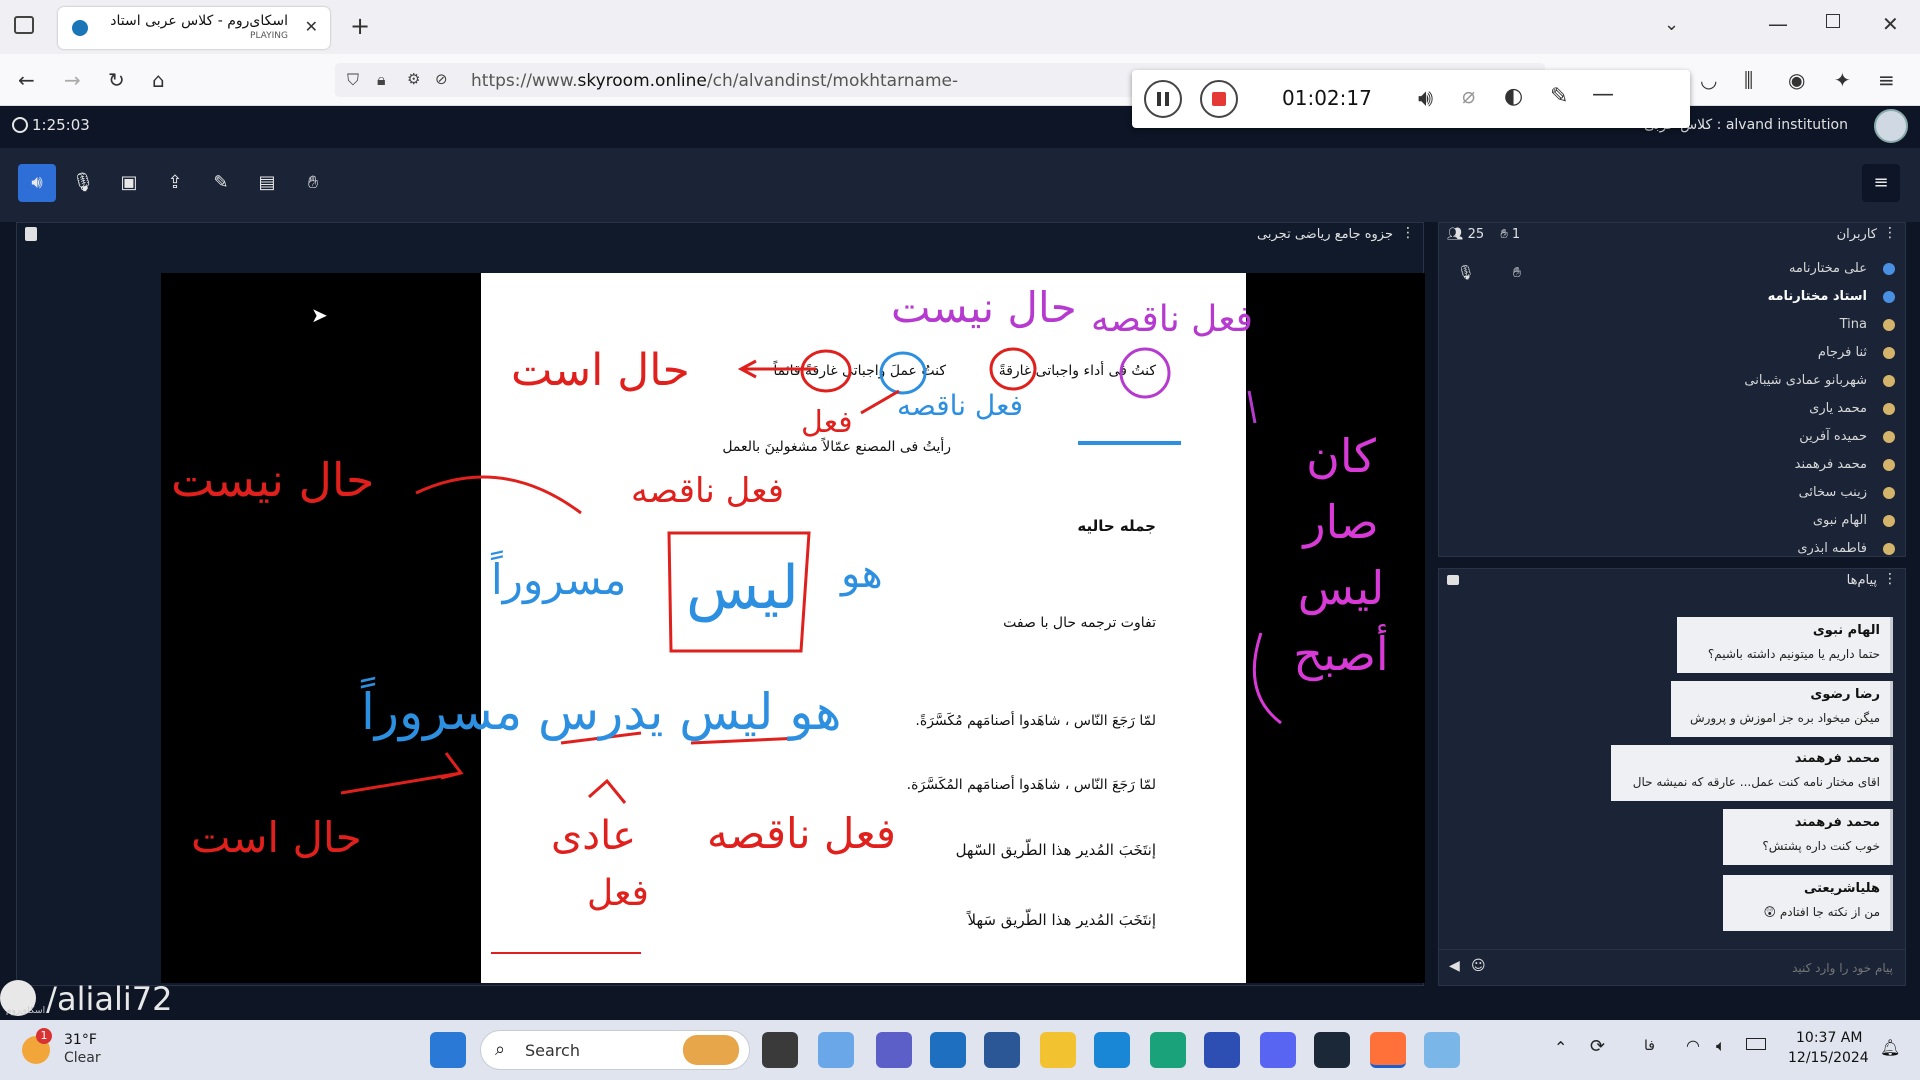 The height and width of the screenshot is (1080, 1920). I want to click on annotation-masruran: مسروراً, so click(559, 579).